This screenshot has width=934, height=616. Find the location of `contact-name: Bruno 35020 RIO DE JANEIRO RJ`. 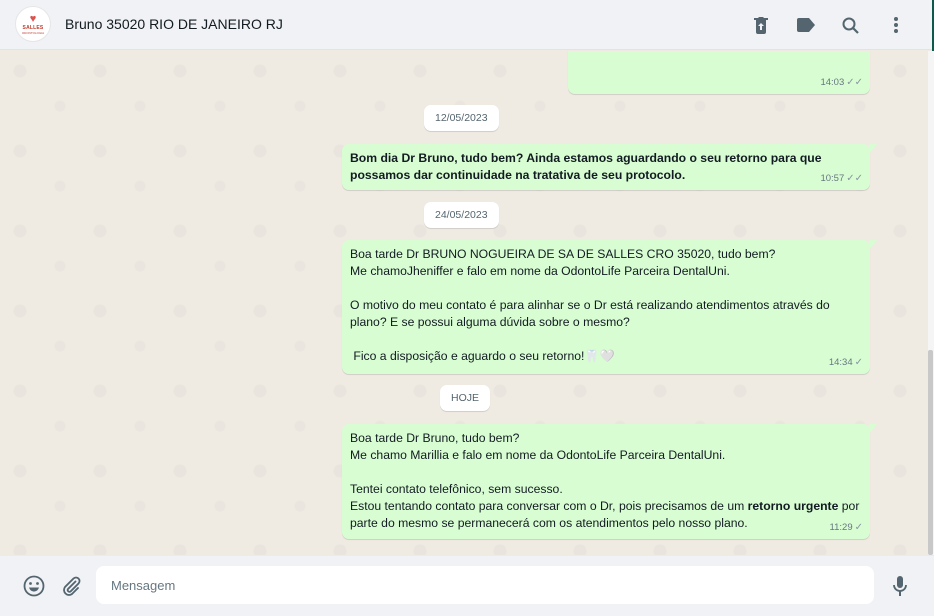

contact-name: Bruno 35020 RIO DE JANEIRO RJ is located at coordinates (174, 24).